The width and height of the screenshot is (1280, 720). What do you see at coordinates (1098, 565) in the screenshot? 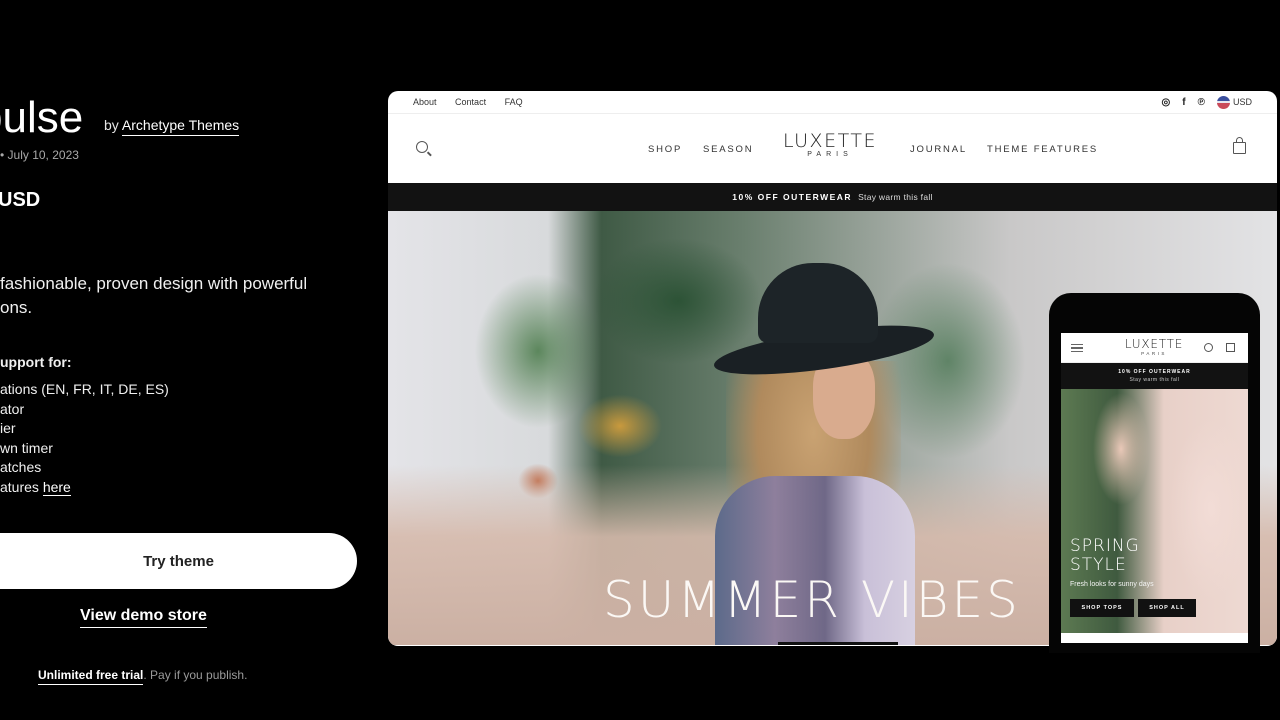
I see `mobile-hero-title-line: STYLE` at bounding box center [1098, 565].